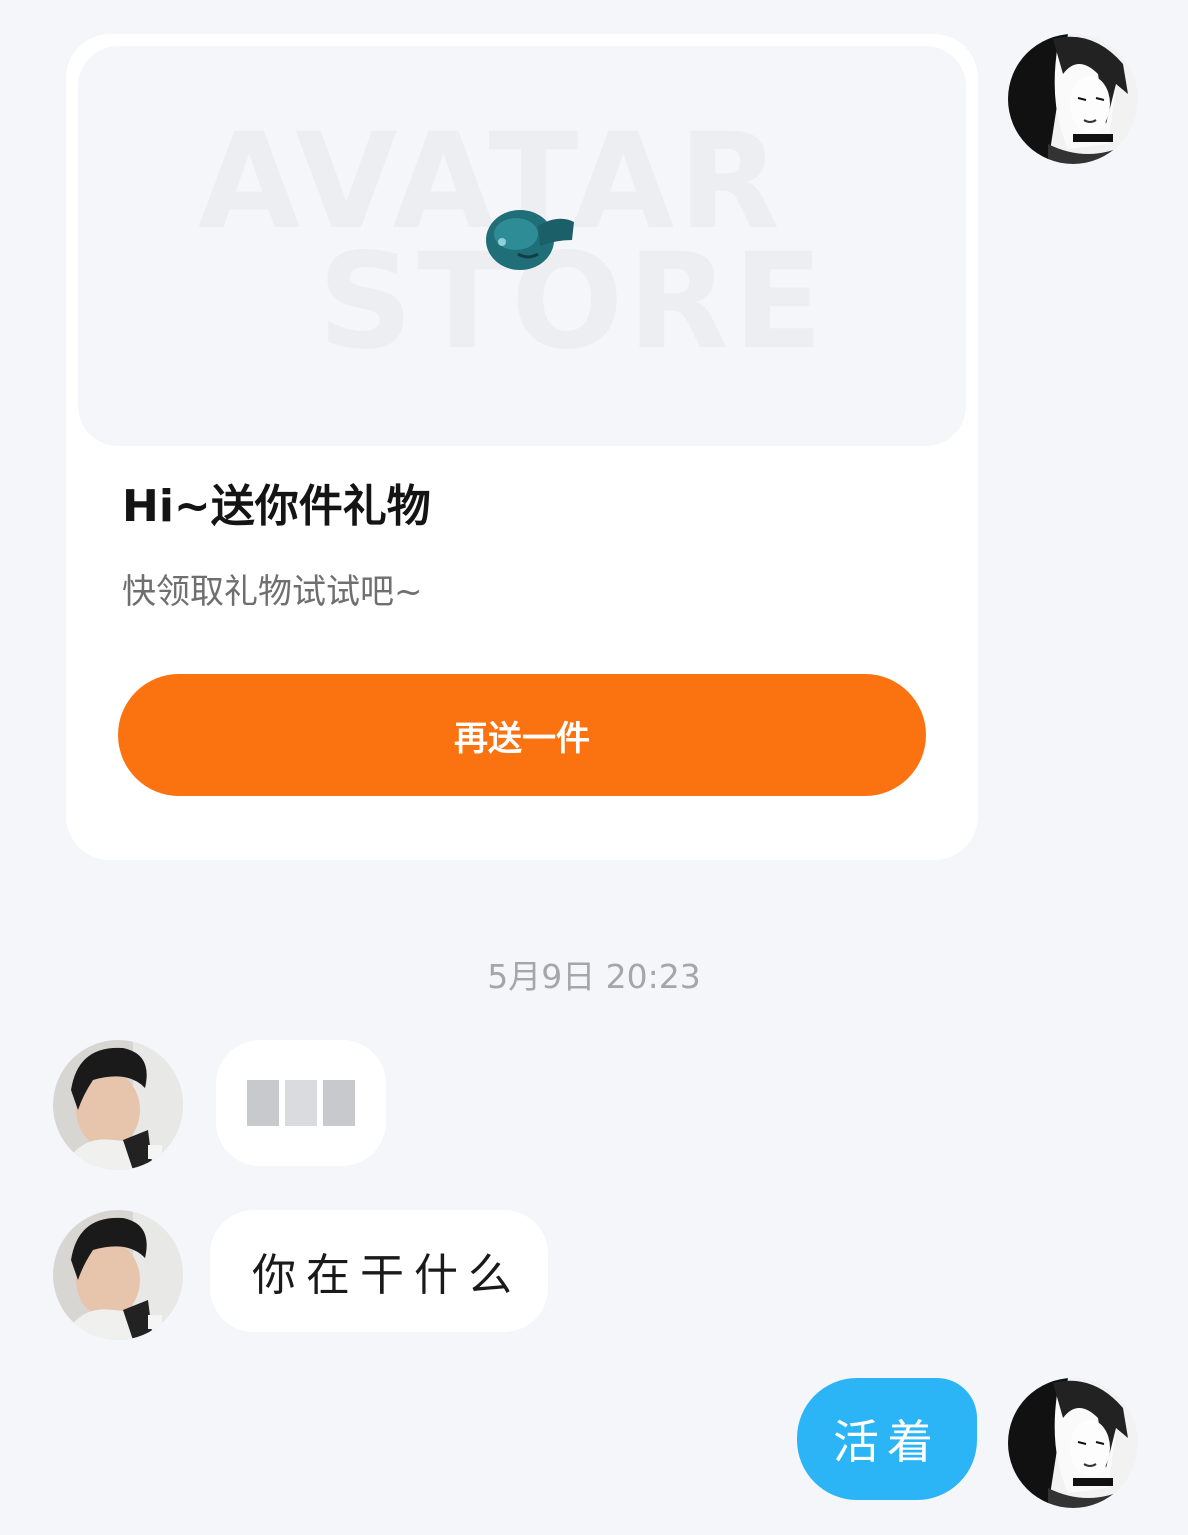 The height and width of the screenshot is (1535, 1188). What do you see at coordinates (276, 506) in the screenshot?
I see `gift-title: Hi~送你件礼物` at bounding box center [276, 506].